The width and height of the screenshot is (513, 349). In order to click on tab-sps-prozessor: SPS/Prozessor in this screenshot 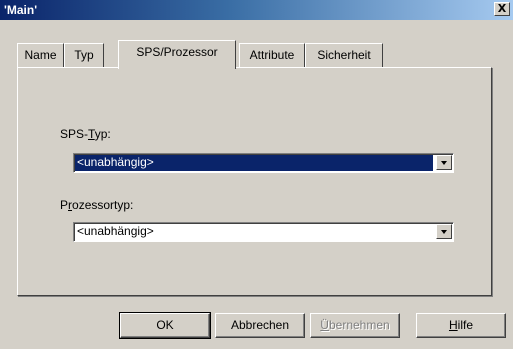, I will do `click(177, 54)`.